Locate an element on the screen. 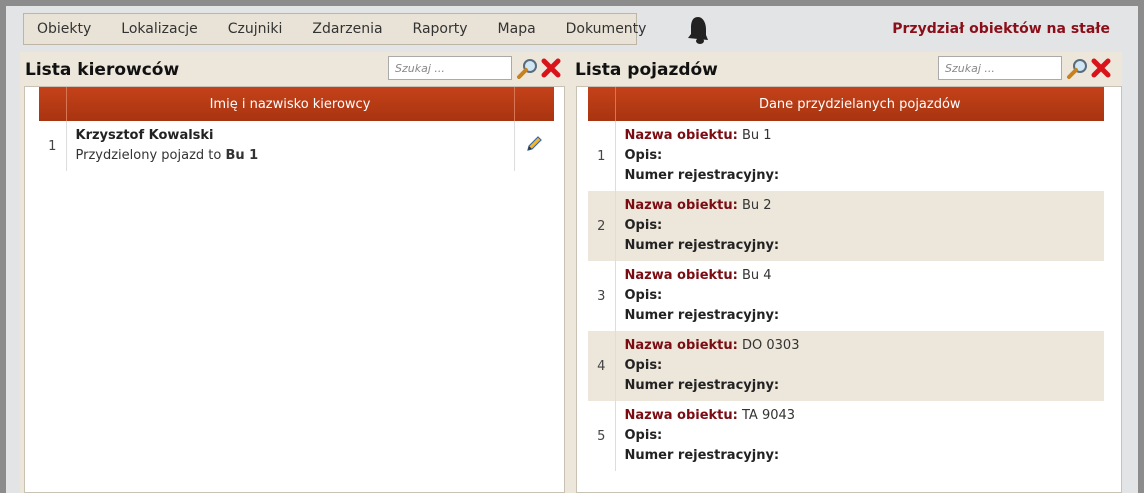 The image size is (1144, 493). vehicles-header: Lista pojazdów is located at coordinates (847, 70).